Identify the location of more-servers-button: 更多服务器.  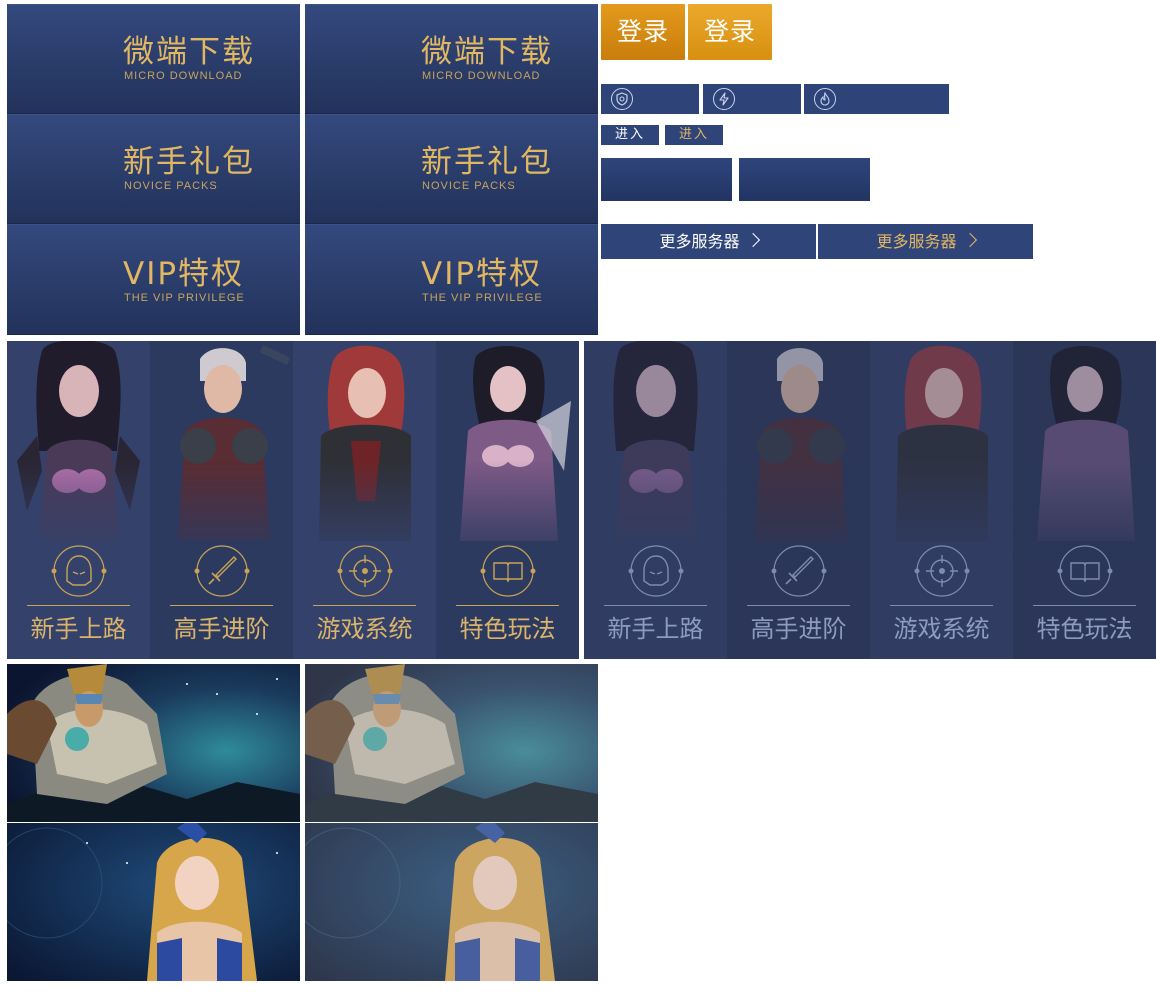
(708, 241).